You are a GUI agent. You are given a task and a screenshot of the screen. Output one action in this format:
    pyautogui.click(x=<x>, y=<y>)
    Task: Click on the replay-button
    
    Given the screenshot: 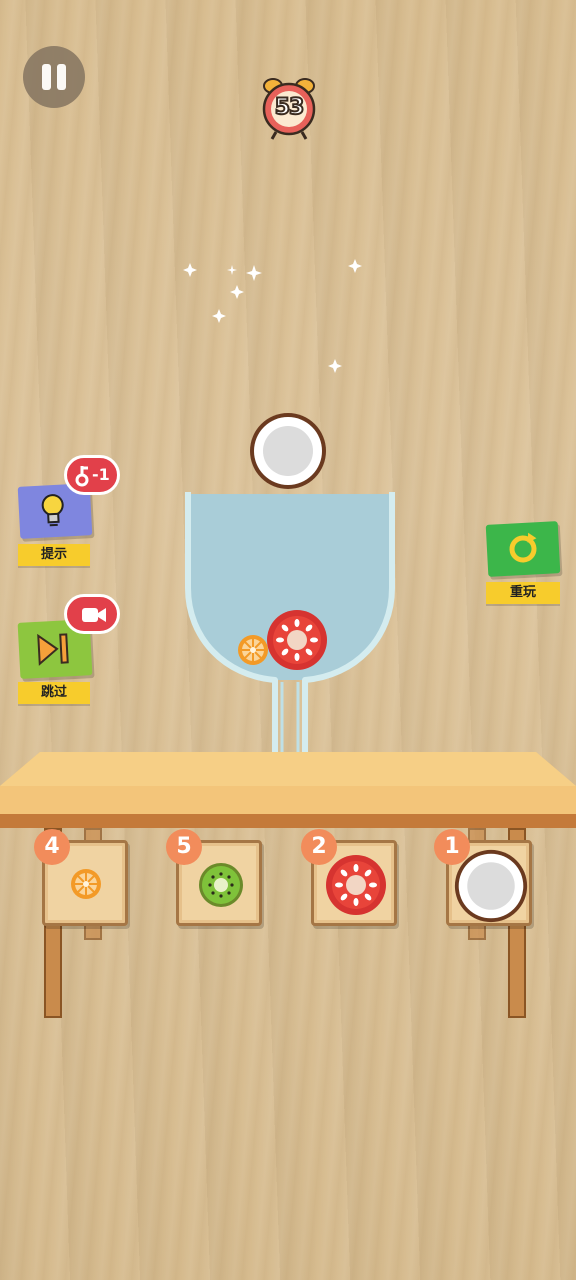 What is the action you would take?
    pyautogui.click(x=523, y=549)
    